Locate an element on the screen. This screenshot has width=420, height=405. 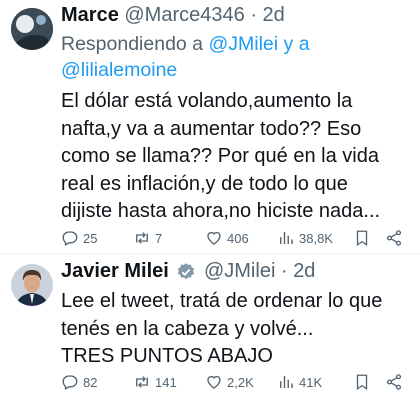
reply-mention-lilialemoine: @lilialemoine is located at coordinates (119, 70).